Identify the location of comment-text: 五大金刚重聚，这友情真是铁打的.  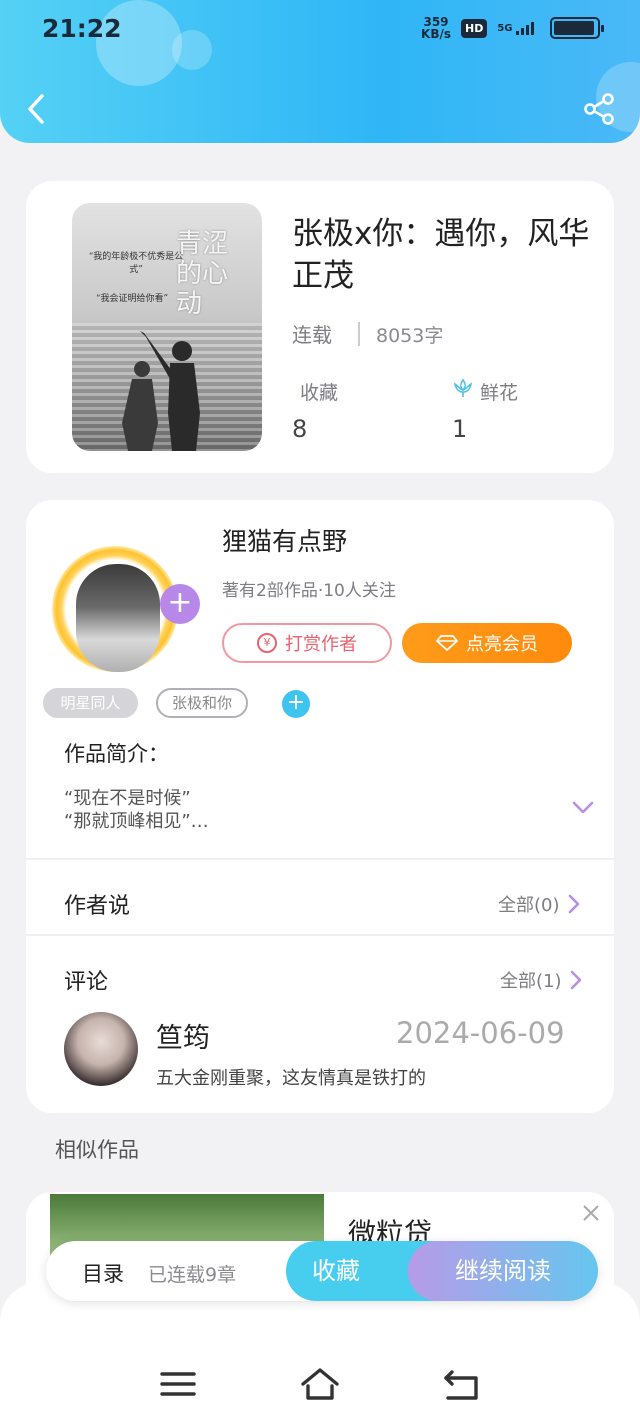
(291, 1077).